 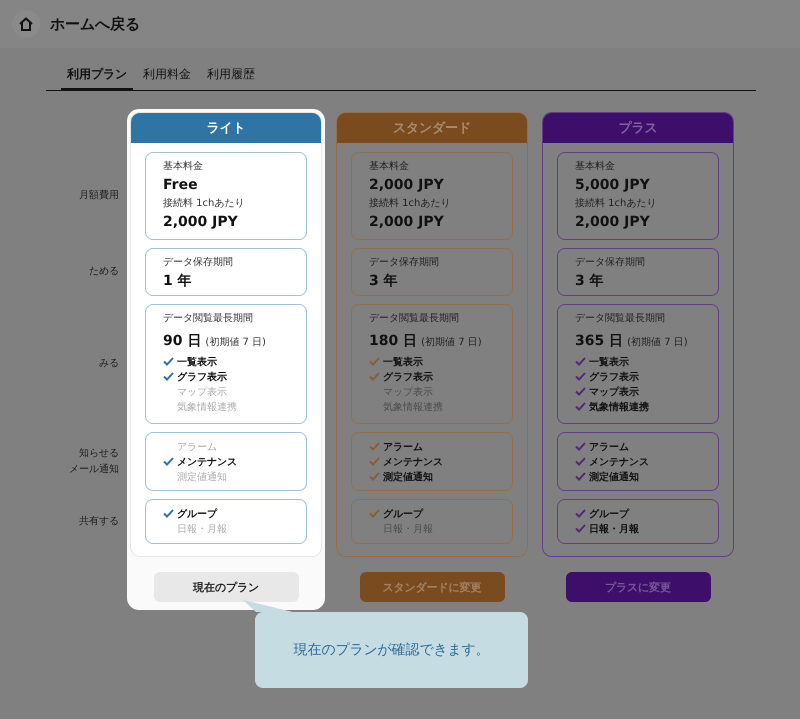 What do you see at coordinates (109, 364) in the screenshot?
I see `row-label: みる` at bounding box center [109, 364].